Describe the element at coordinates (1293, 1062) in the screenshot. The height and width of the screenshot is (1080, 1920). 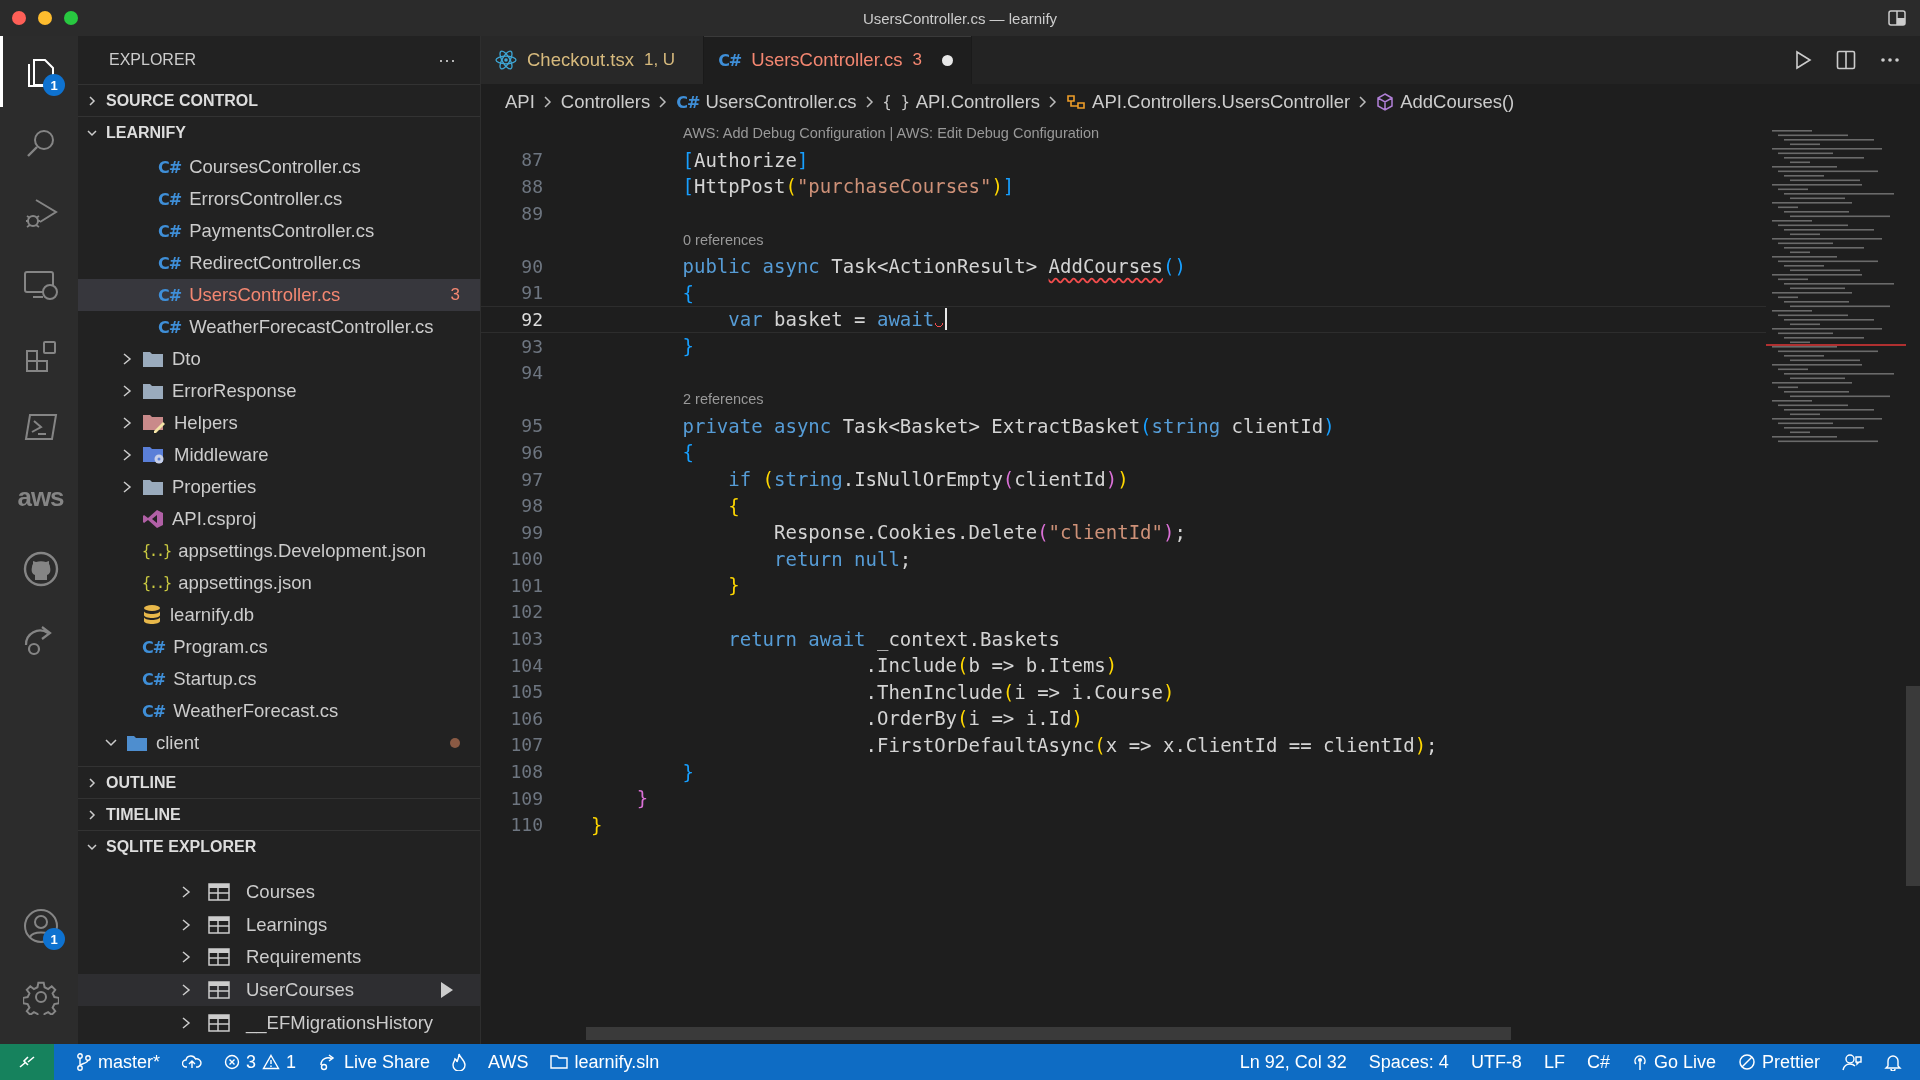
I see `status-item: Ln 92, Col 32` at that location.